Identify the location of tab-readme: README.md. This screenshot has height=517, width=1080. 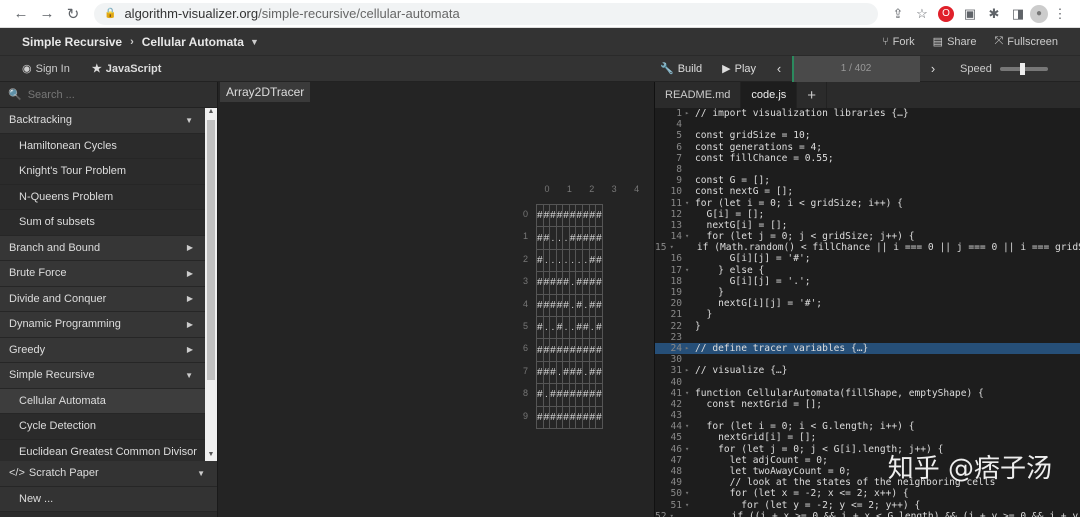
(698, 95).